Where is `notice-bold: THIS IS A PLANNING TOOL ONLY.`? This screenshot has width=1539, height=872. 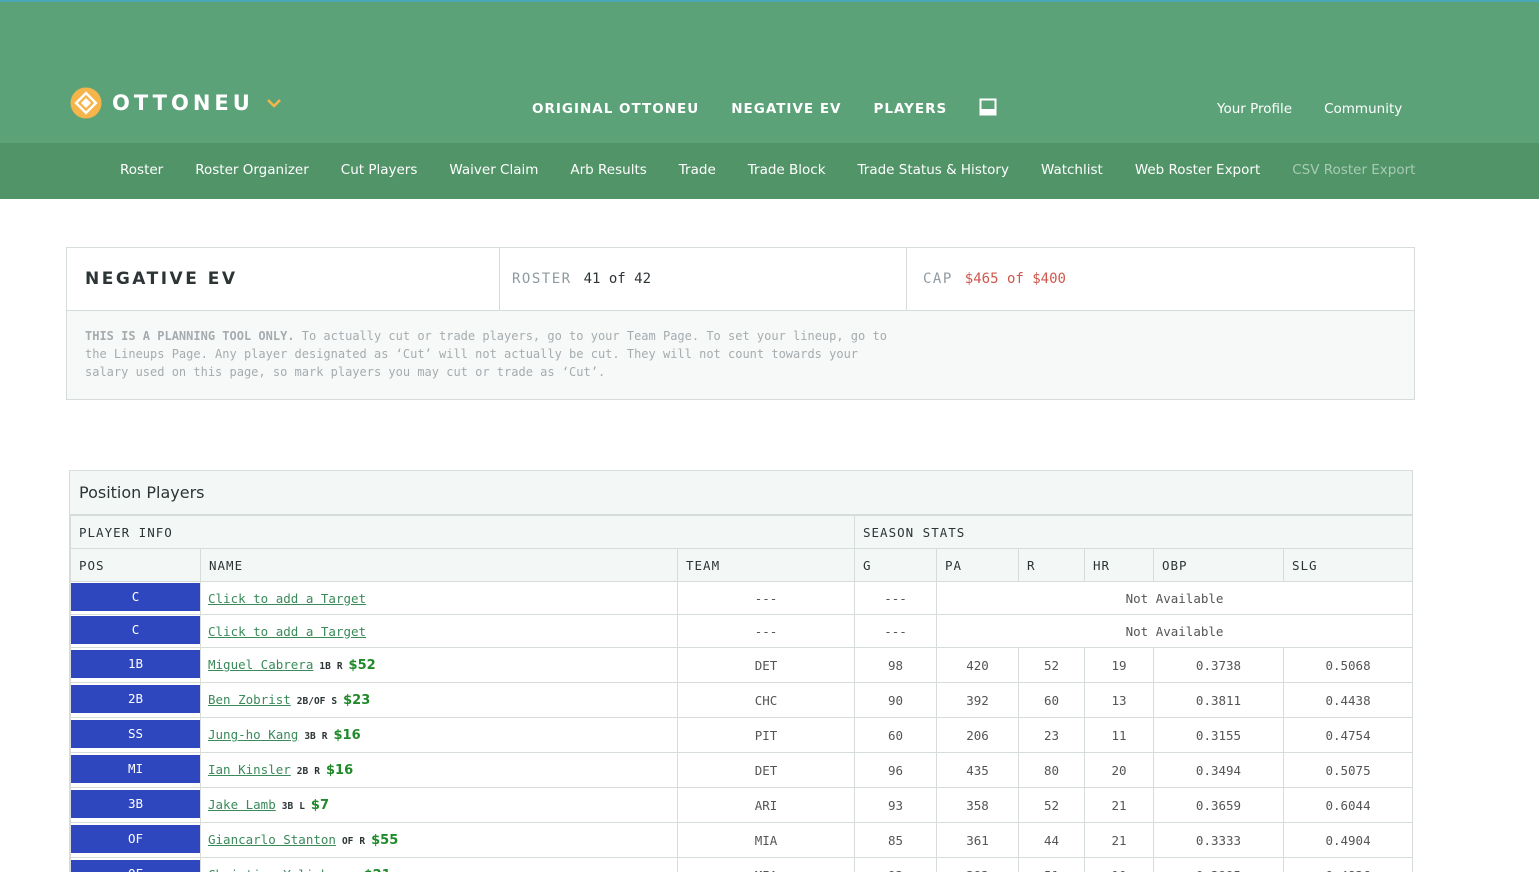 notice-bold: THIS IS A PLANNING TOOL ONLY. is located at coordinates (190, 336).